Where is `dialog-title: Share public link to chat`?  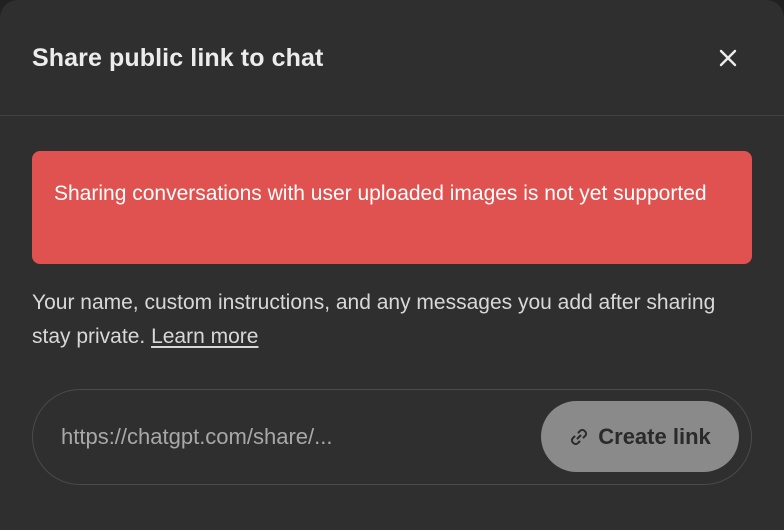
dialog-title: Share public link to chat is located at coordinates (178, 58).